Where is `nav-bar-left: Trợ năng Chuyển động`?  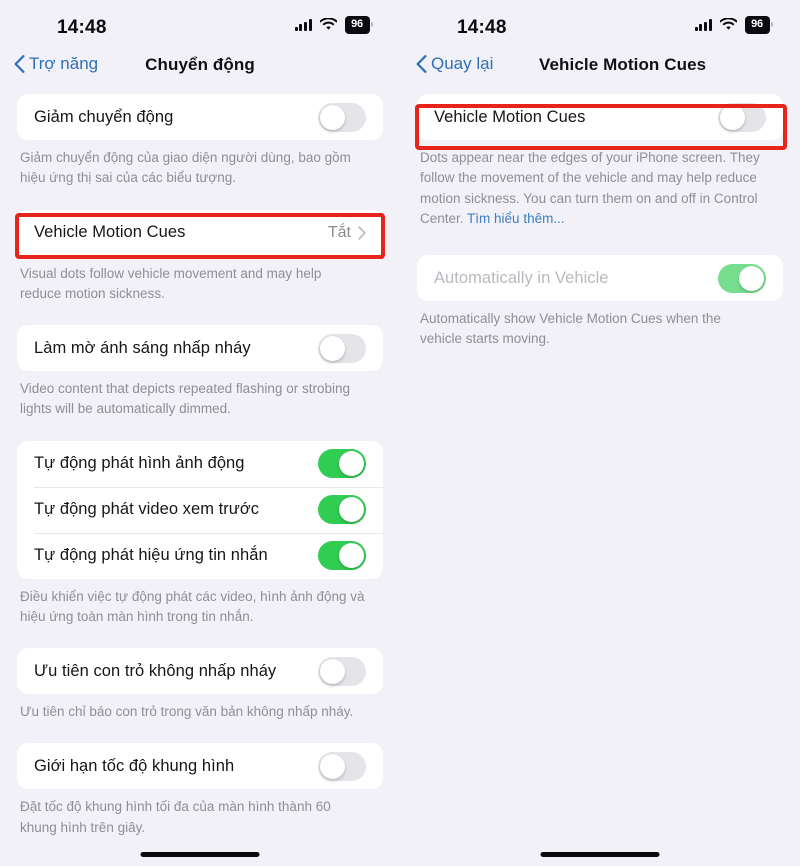
nav-bar-left: Trợ năng Chuyển động is located at coordinates (200, 70).